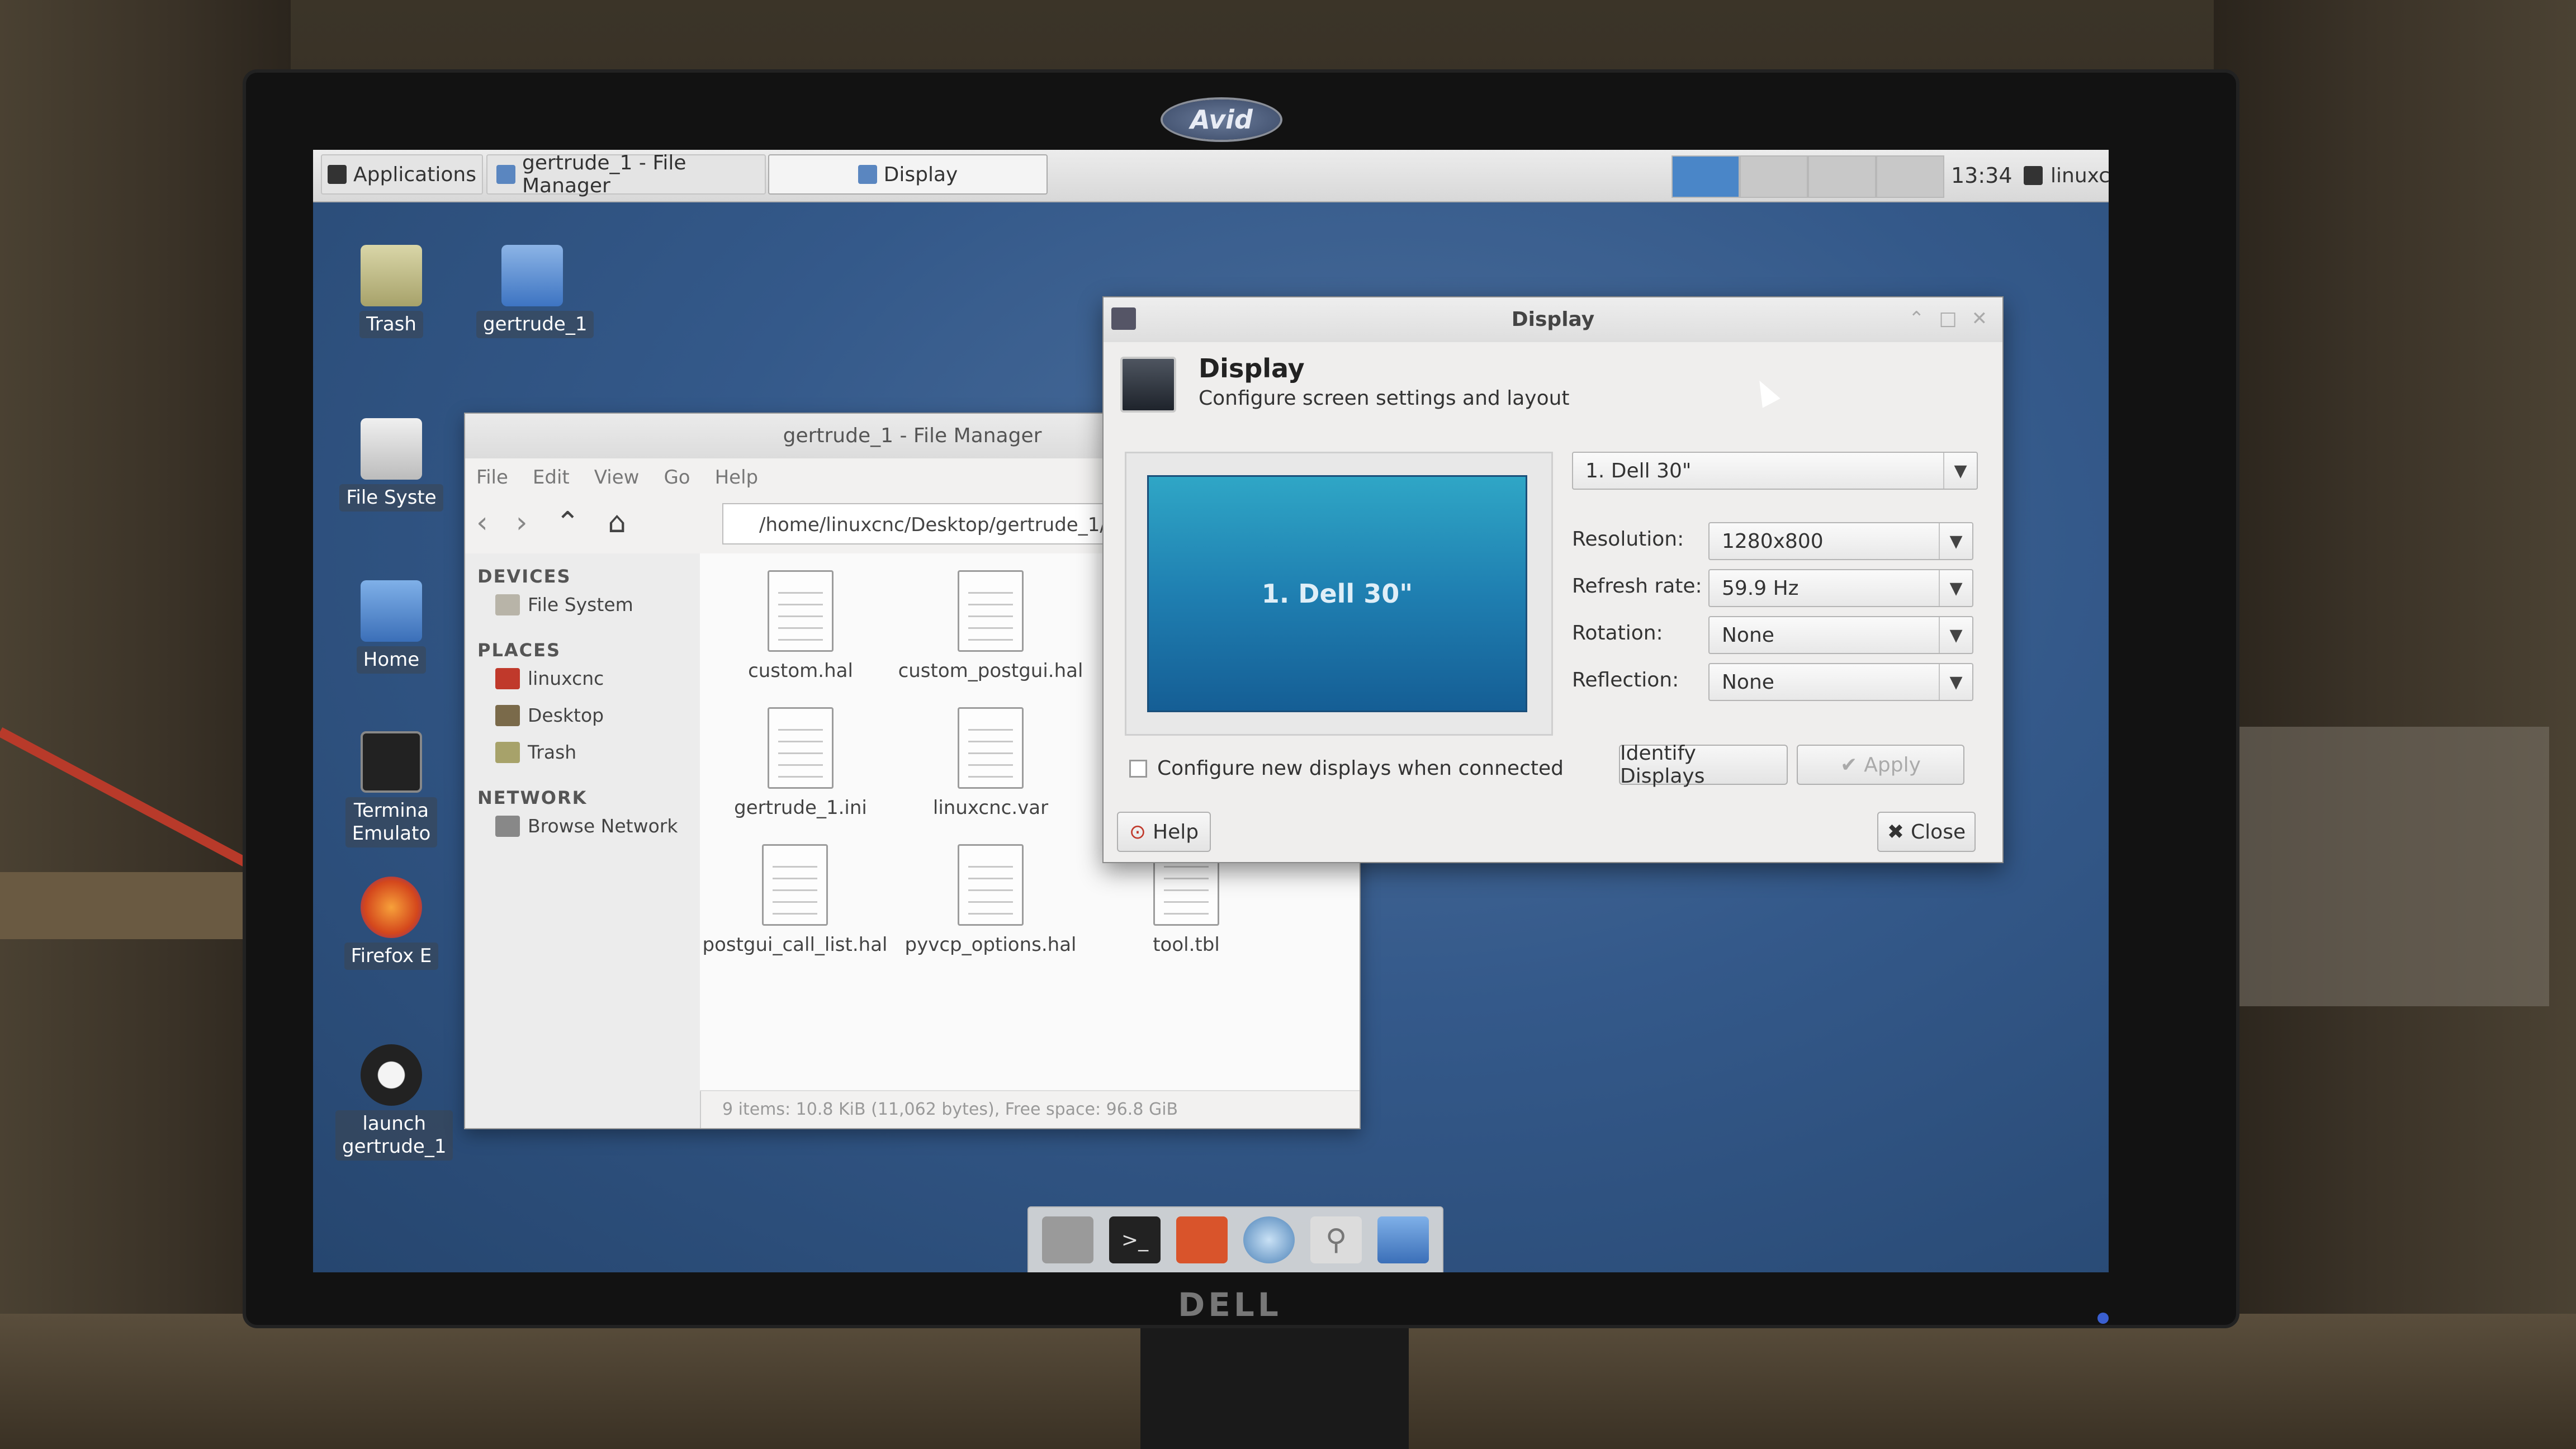 The width and height of the screenshot is (2576, 1449). I want to click on desktop-icon-terminal: Termina Emulato, so click(391, 789).